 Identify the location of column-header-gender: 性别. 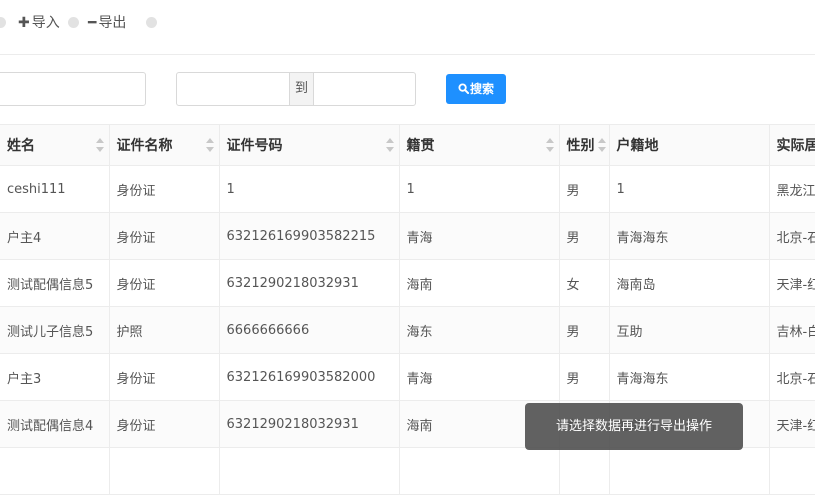
(584, 145).